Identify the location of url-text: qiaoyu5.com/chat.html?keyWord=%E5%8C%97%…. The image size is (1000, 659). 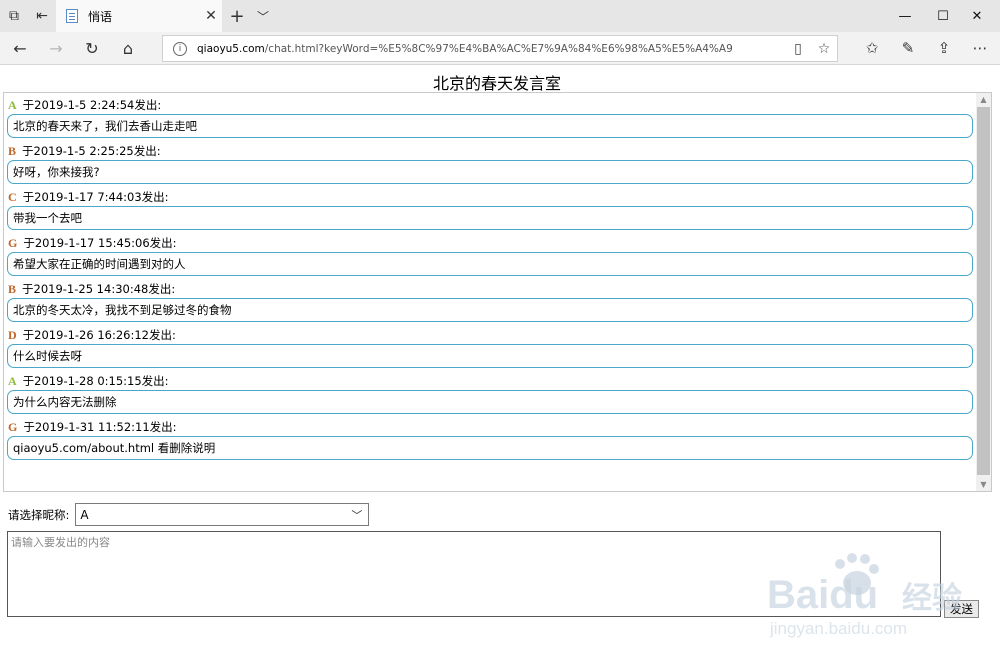
(491, 49).